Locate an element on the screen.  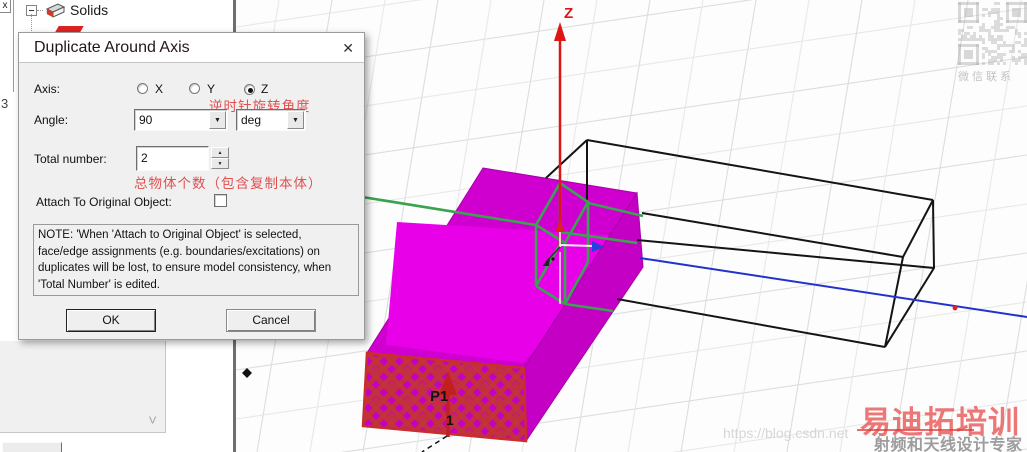
brand-subtitle: 射频和天线设计专家 is located at coordinates (948, 444).